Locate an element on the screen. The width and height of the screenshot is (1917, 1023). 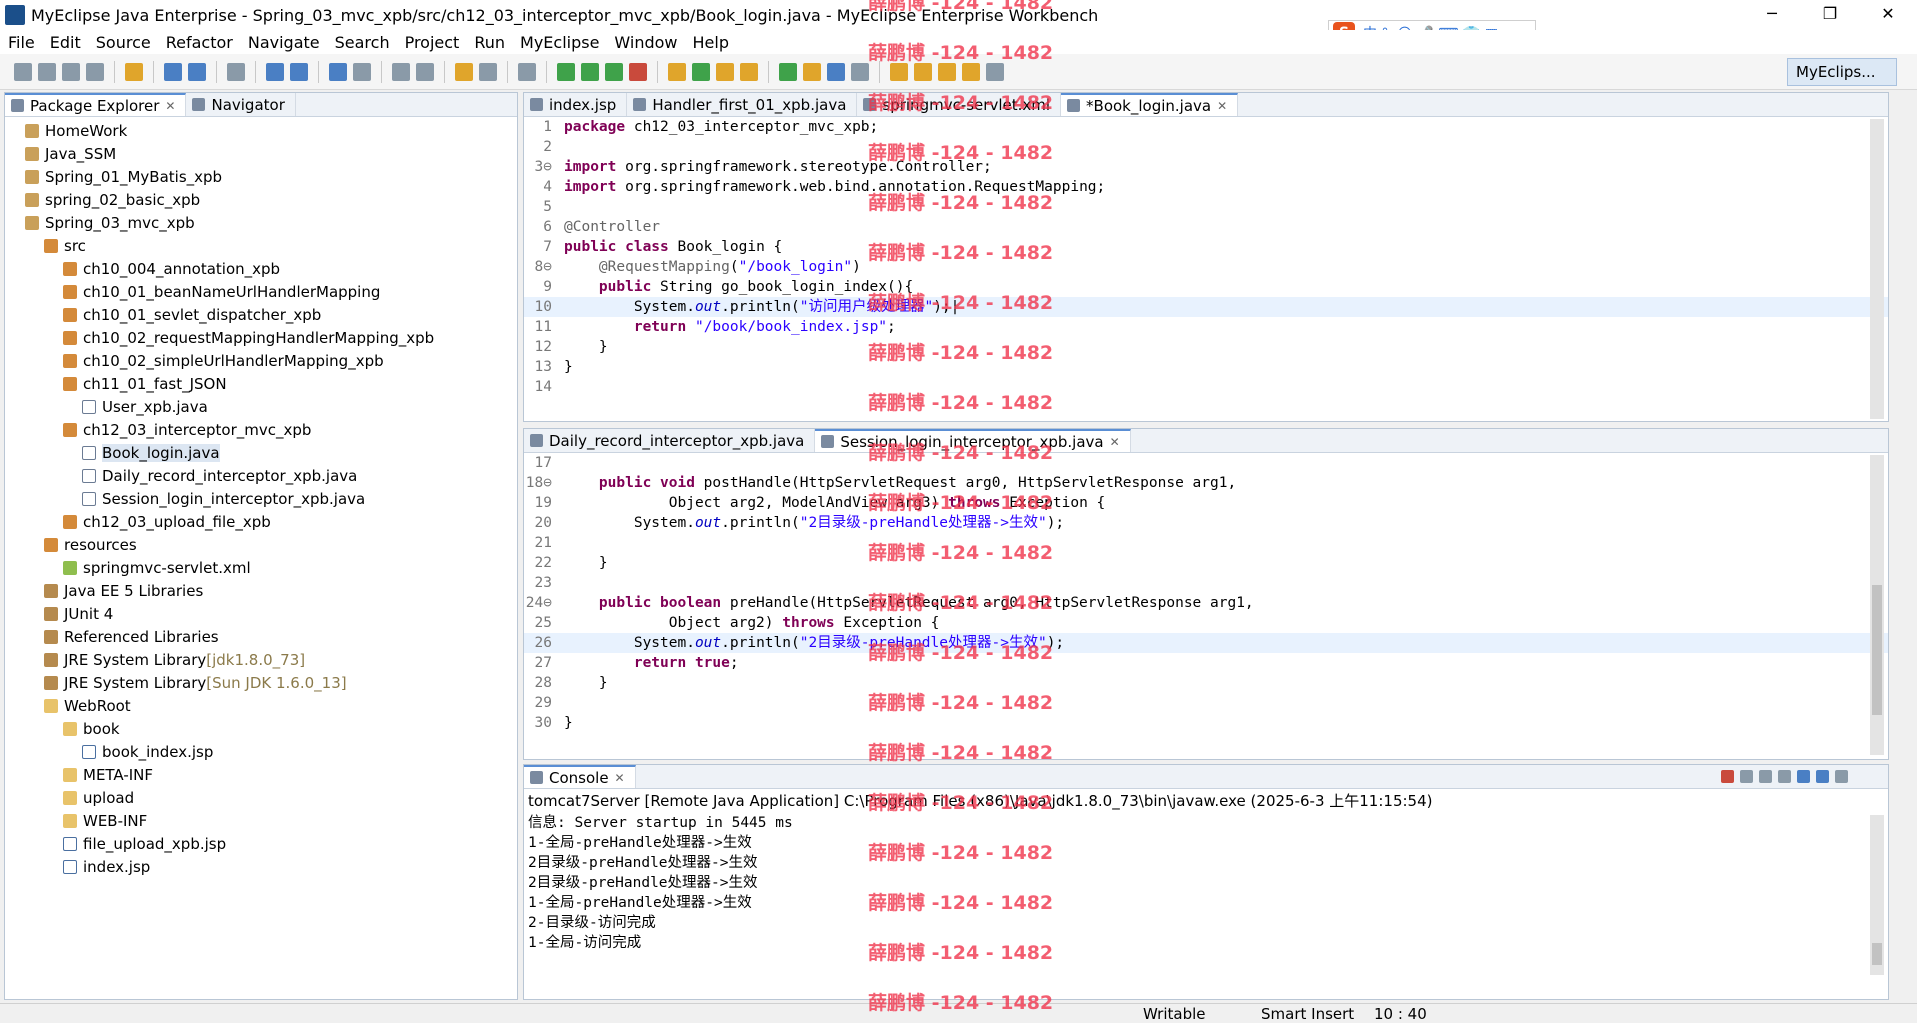
code-line: 21 is located at coordinates (1206, 543).